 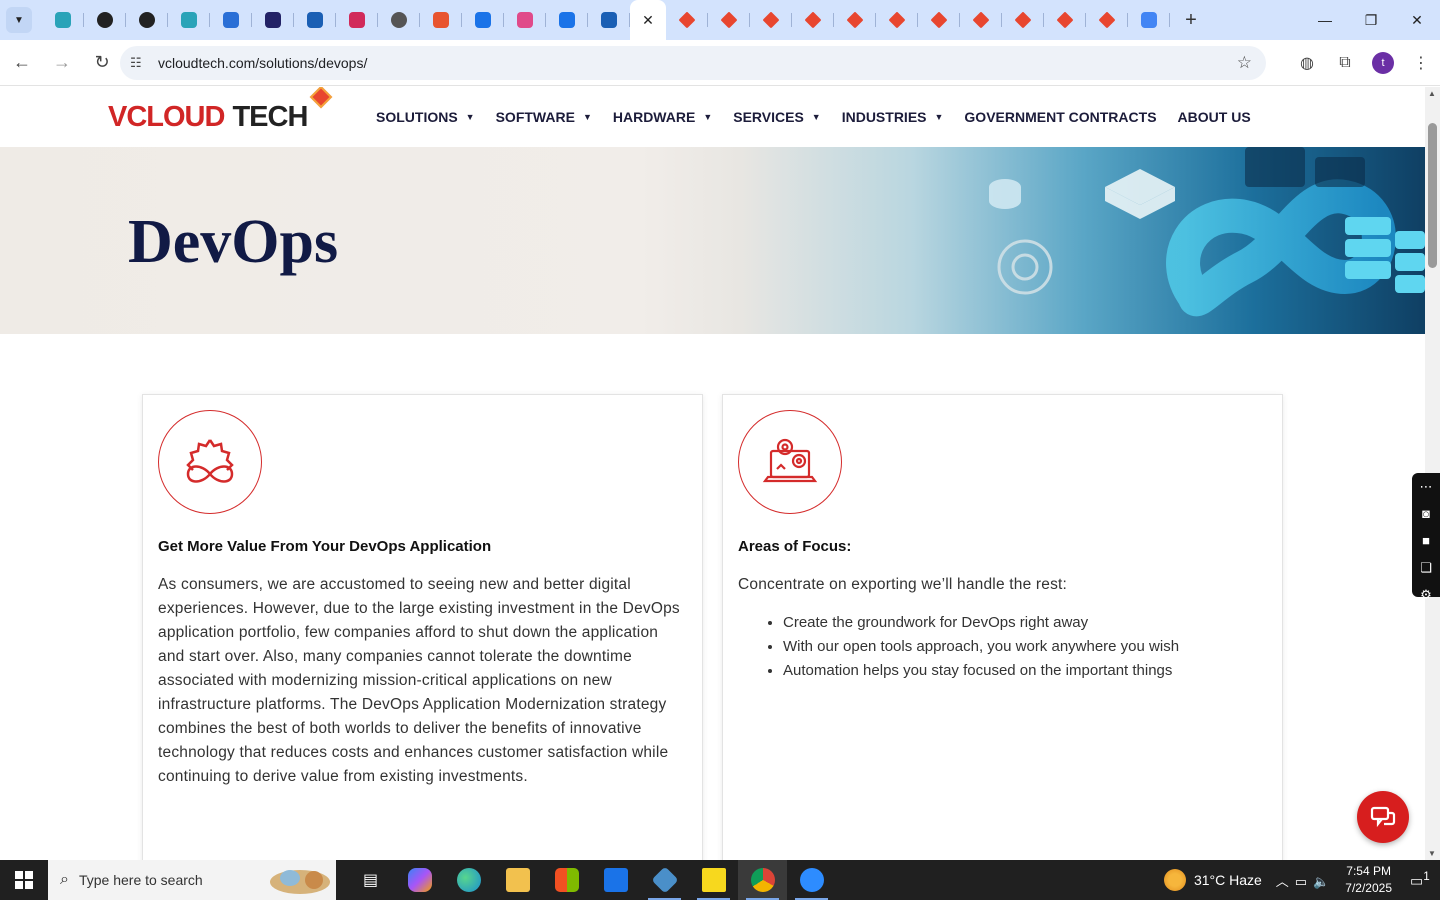 What do you see at coordinates (762, 880) in the screenshot?
I see `chrome-icon` at bounding box center [762, 880].